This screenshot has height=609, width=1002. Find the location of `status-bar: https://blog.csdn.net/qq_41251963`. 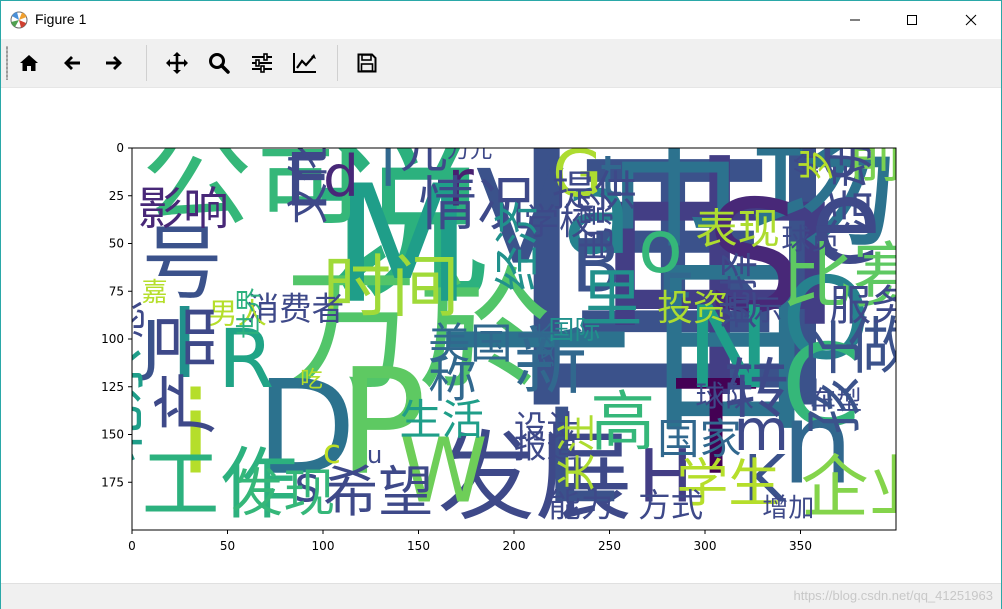

status-bar: https://blog.csdn.net/qq_41251963 is located at coordinates (501, 596).